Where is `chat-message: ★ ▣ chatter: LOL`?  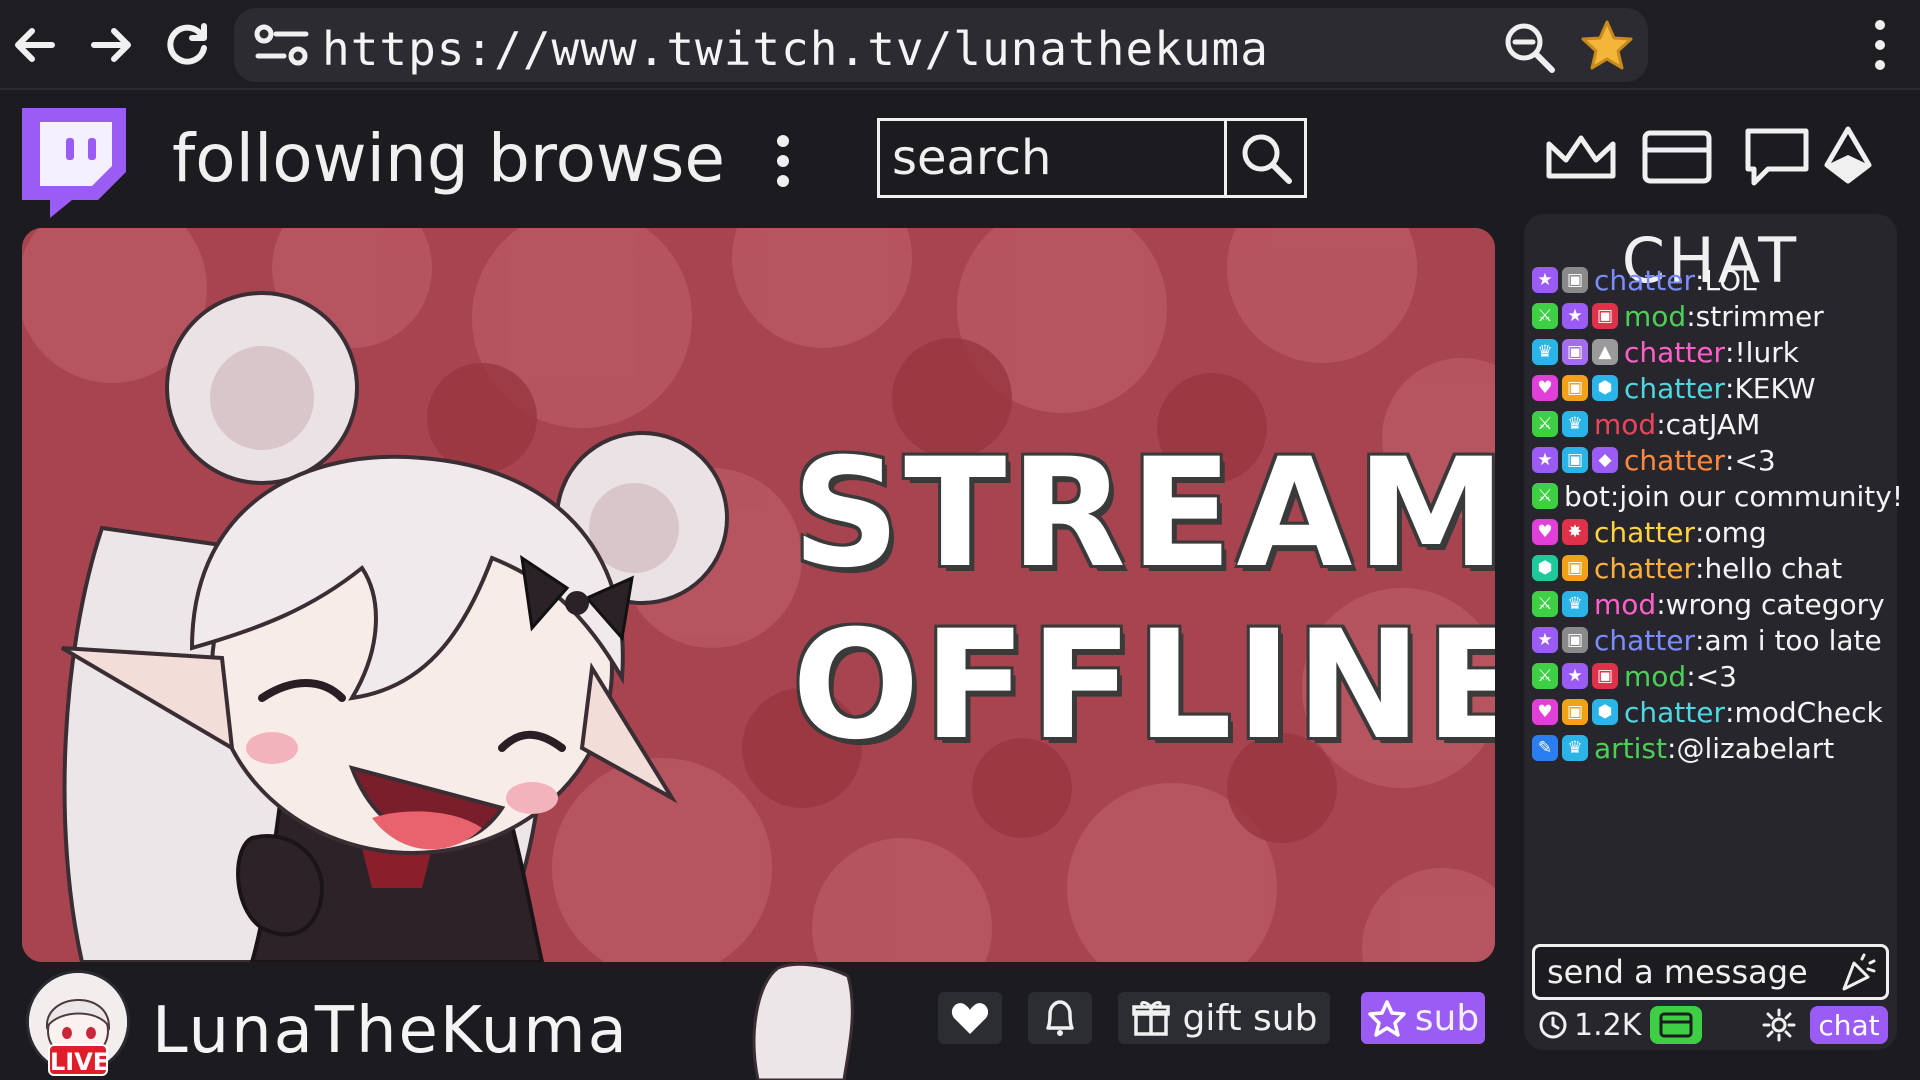
chat-message: ★ ▣ chatter: LOL is located at coordinates (1644, 280).